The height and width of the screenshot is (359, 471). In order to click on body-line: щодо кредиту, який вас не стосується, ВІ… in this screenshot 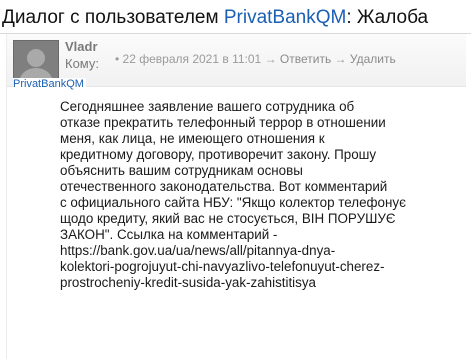, I will do `click(228, 218)`.